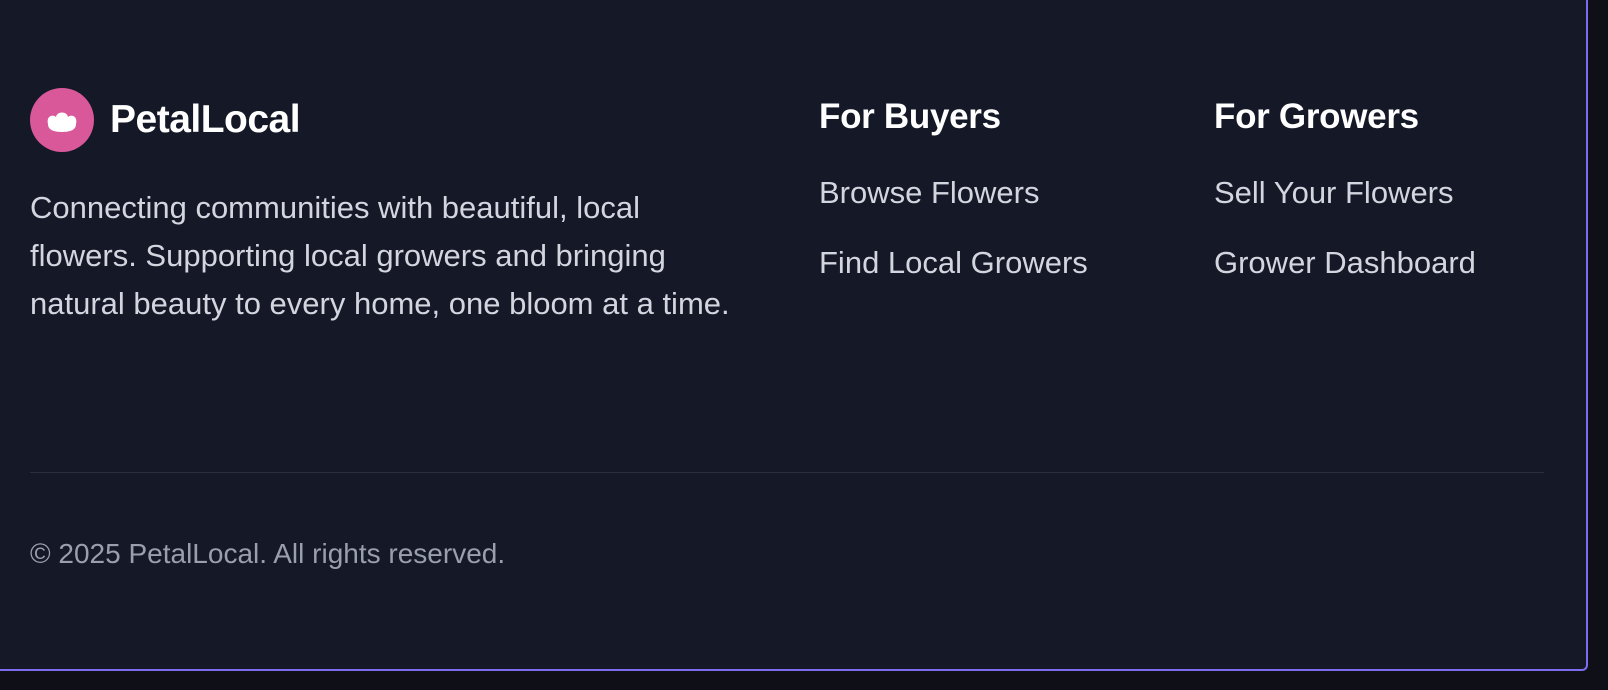 The height and width of the screenshot is (690, 1608). What do you see at coordinates (929, 192) in the screenshot?
I see `browse-flowers-link: Browse Flowers` at bounding box center [929, 192].